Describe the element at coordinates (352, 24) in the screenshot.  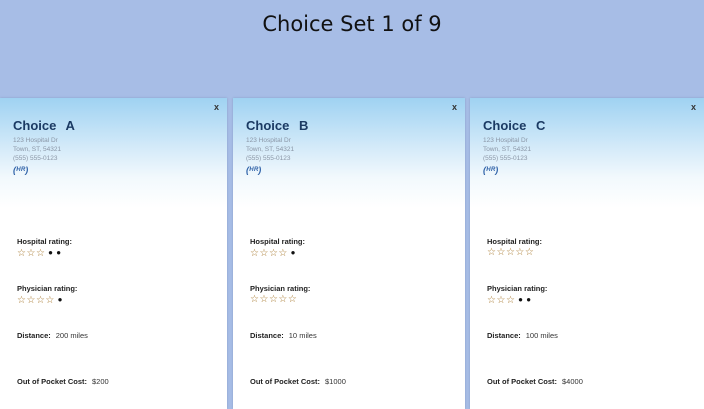
I see `page-title: Choice Set 1 of 9` at that location.